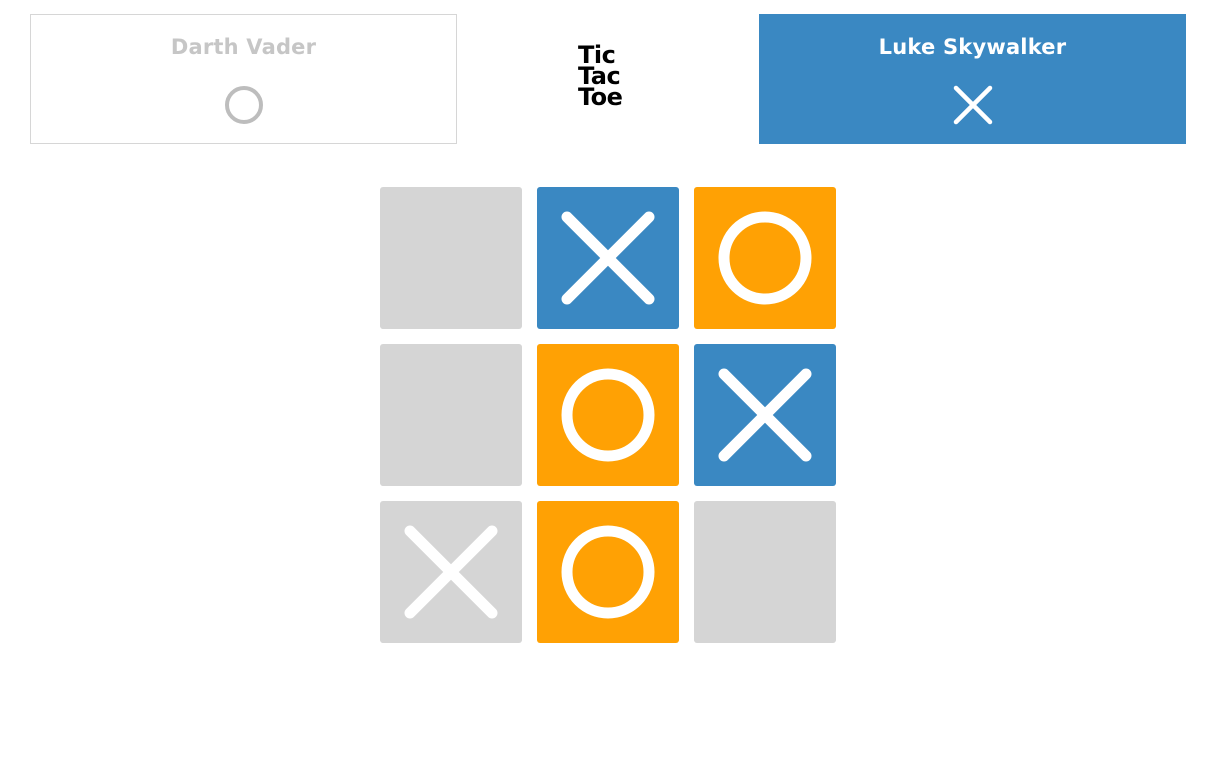 The width and height of the screenshot is (1216, 760). Describe the element at coordinates (600, 97) in the screenshot. I see `logo-line-toe: Toe` at that location.